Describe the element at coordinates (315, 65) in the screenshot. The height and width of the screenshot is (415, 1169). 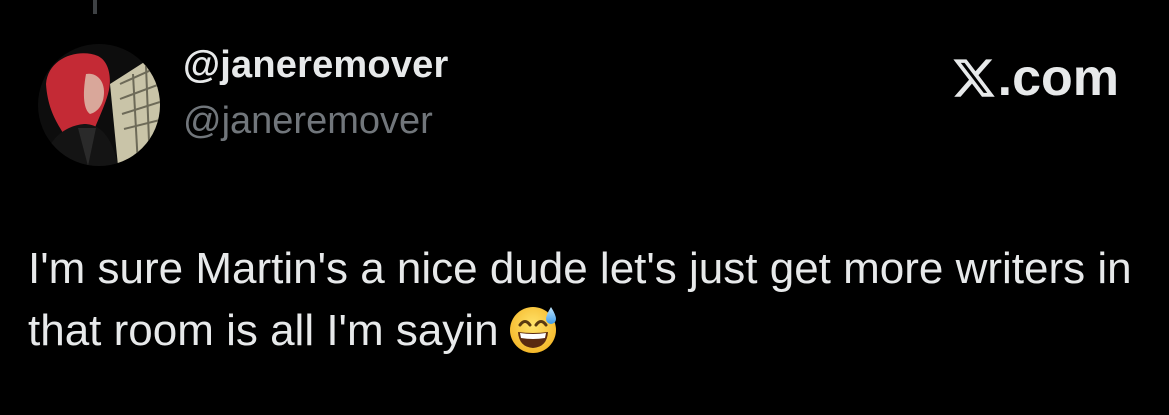
I see `display-name: @janeremover` at that location.